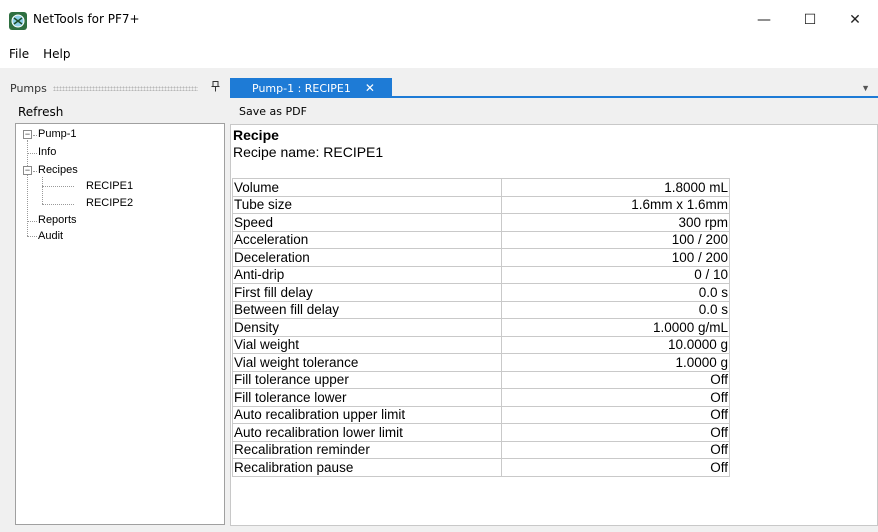 The width and height of the screenshot is (878, 532). I want to click on table-row: Speed 300 rpm, so click(481, 222).